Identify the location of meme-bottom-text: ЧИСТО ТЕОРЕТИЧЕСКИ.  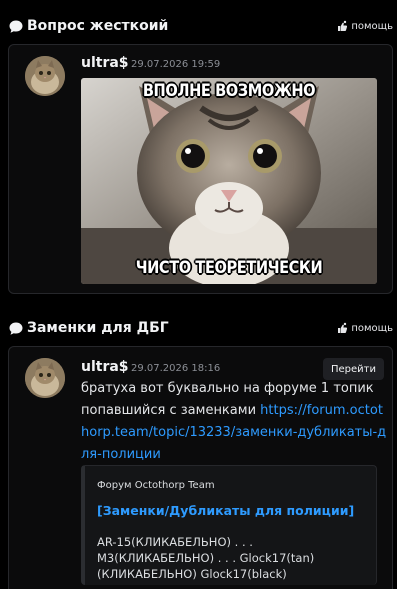
(229, 268).